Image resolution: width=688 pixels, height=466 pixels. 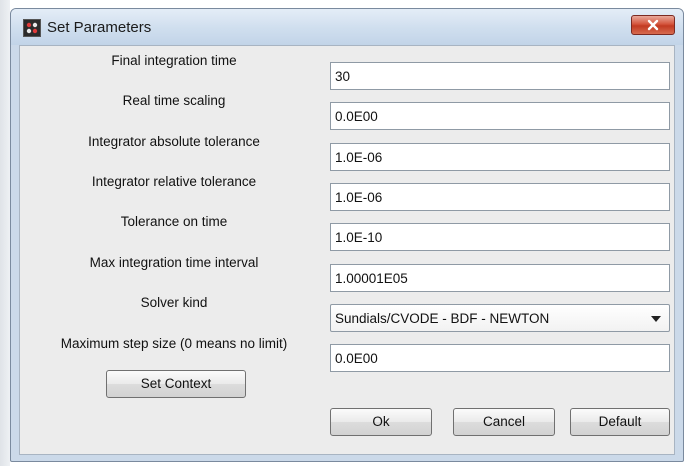 I want to click on set-context-button: Set Context, so click(x=176, y=384).